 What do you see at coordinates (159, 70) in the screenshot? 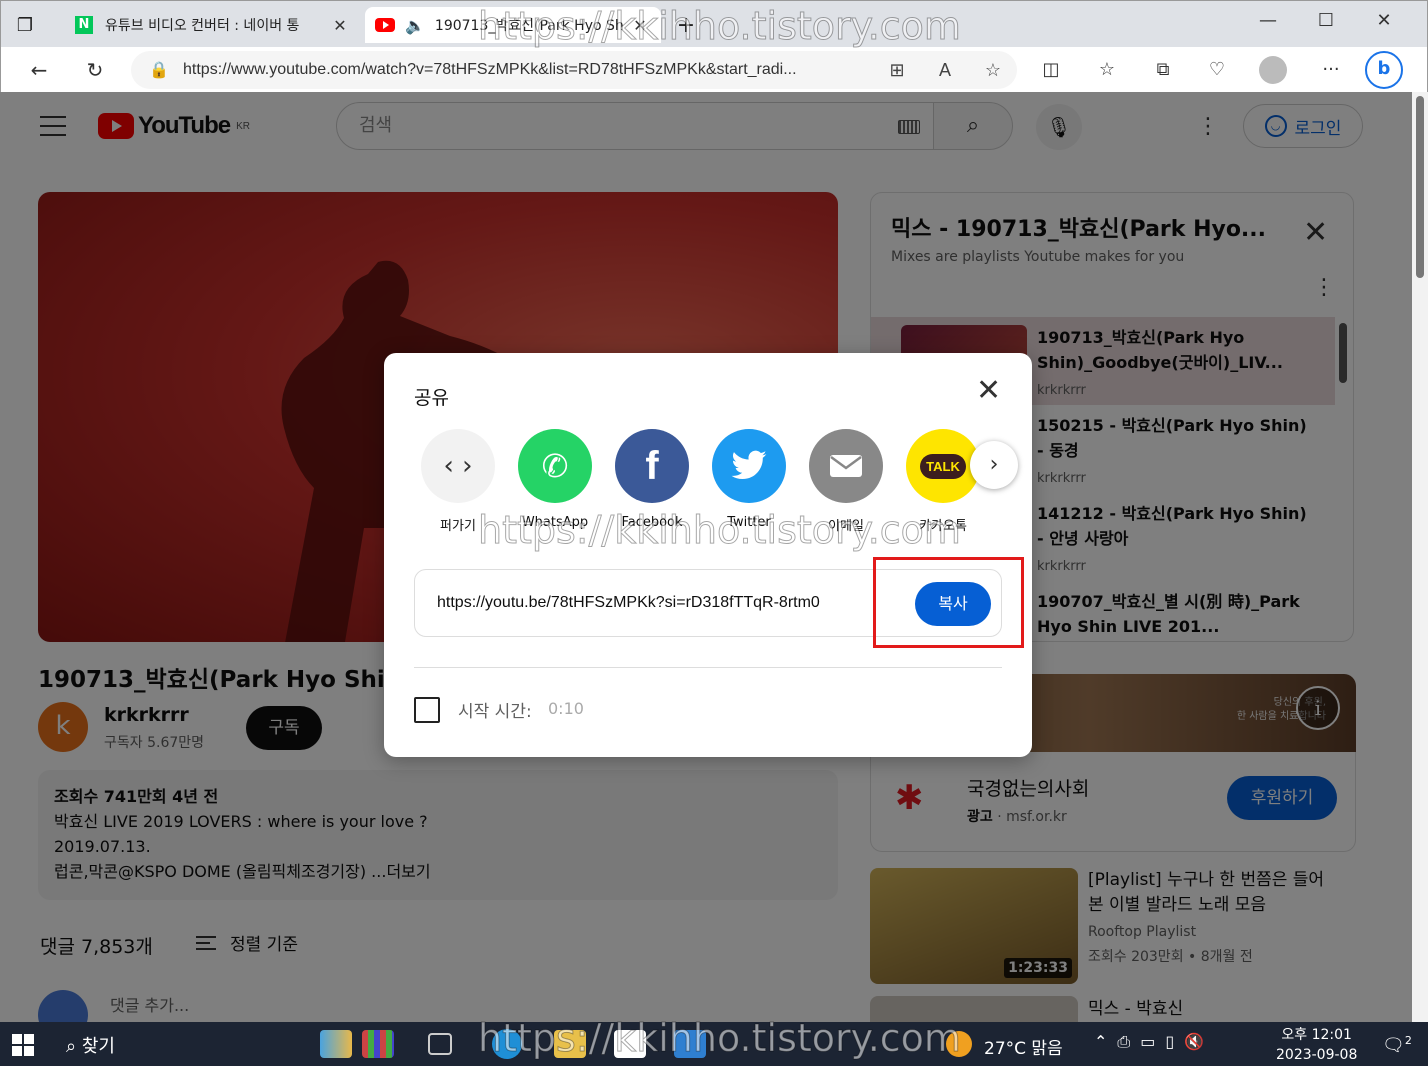
I see `lock-icon: 🔒` at bounding box center [159, 70].